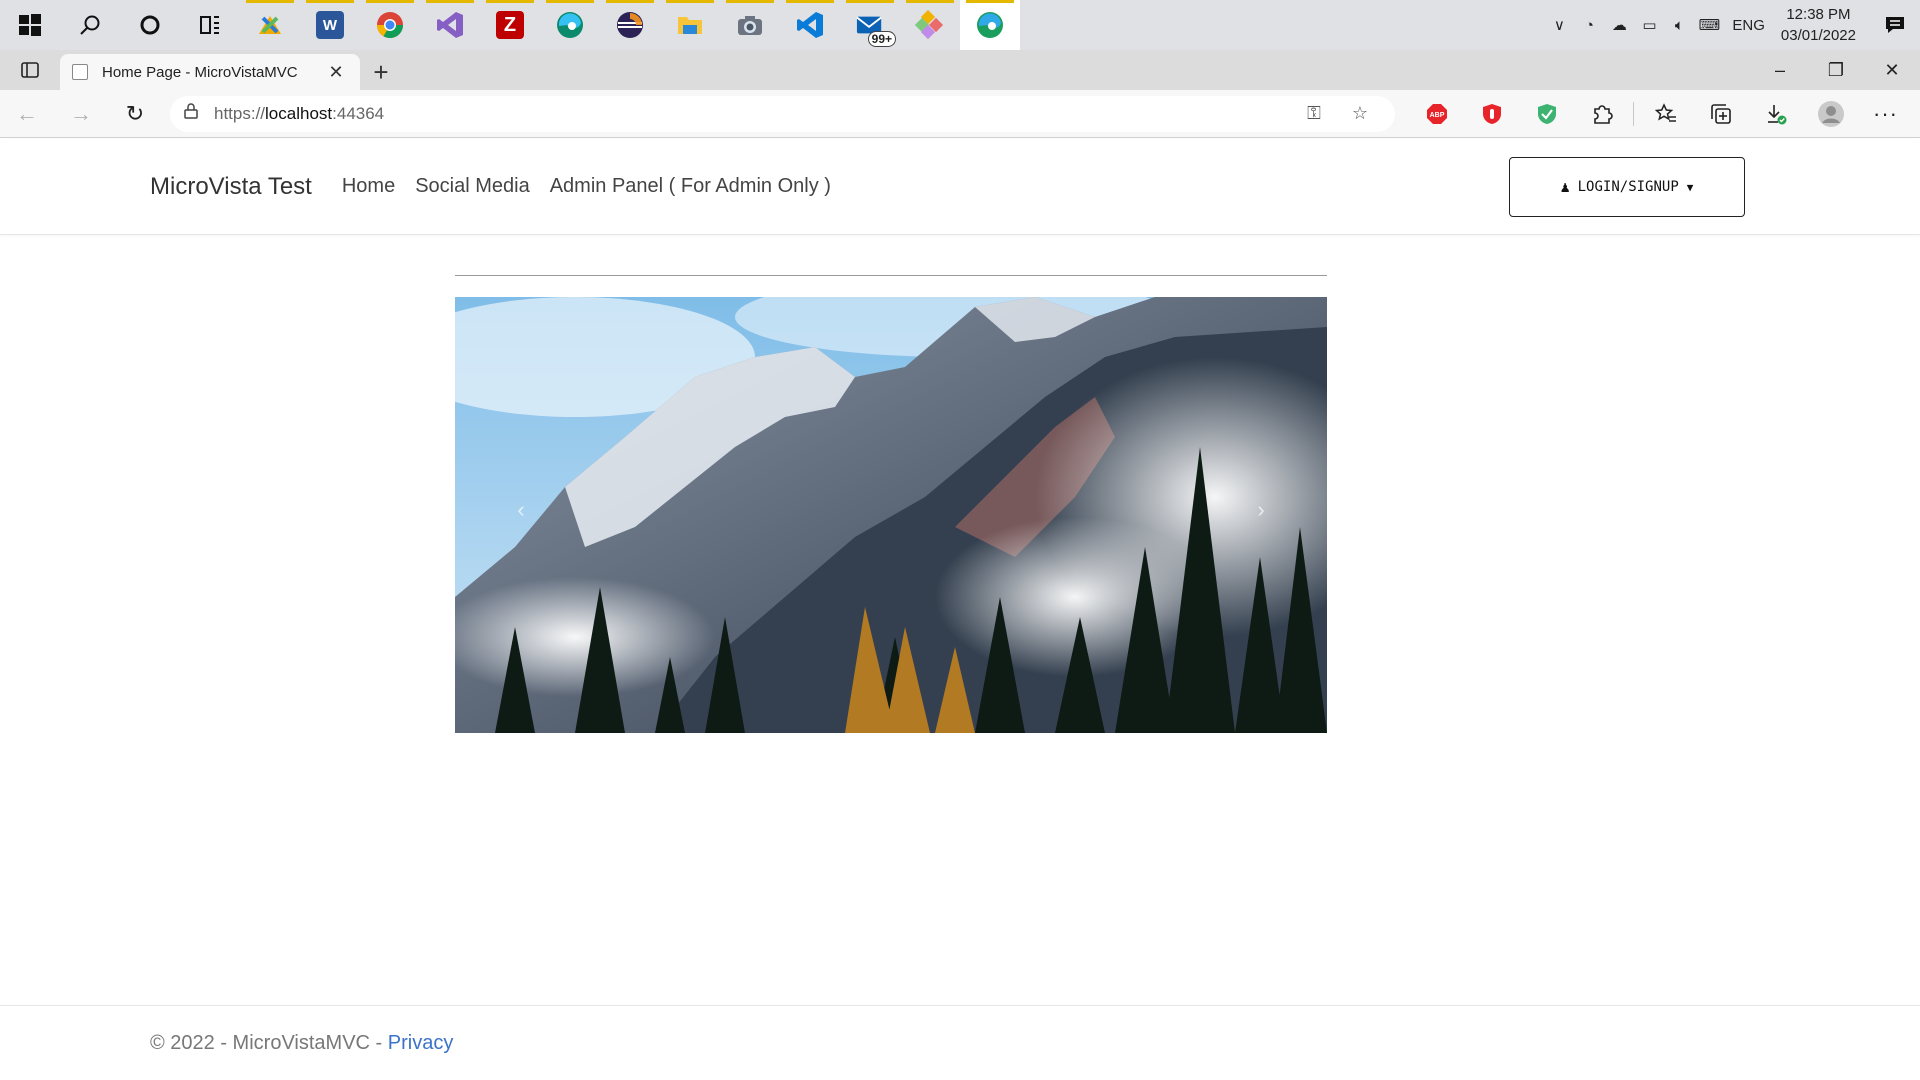 The width and height of the screenshot is (1920, 1080). I want to click on page-favicon-icon, so click(80, 72).